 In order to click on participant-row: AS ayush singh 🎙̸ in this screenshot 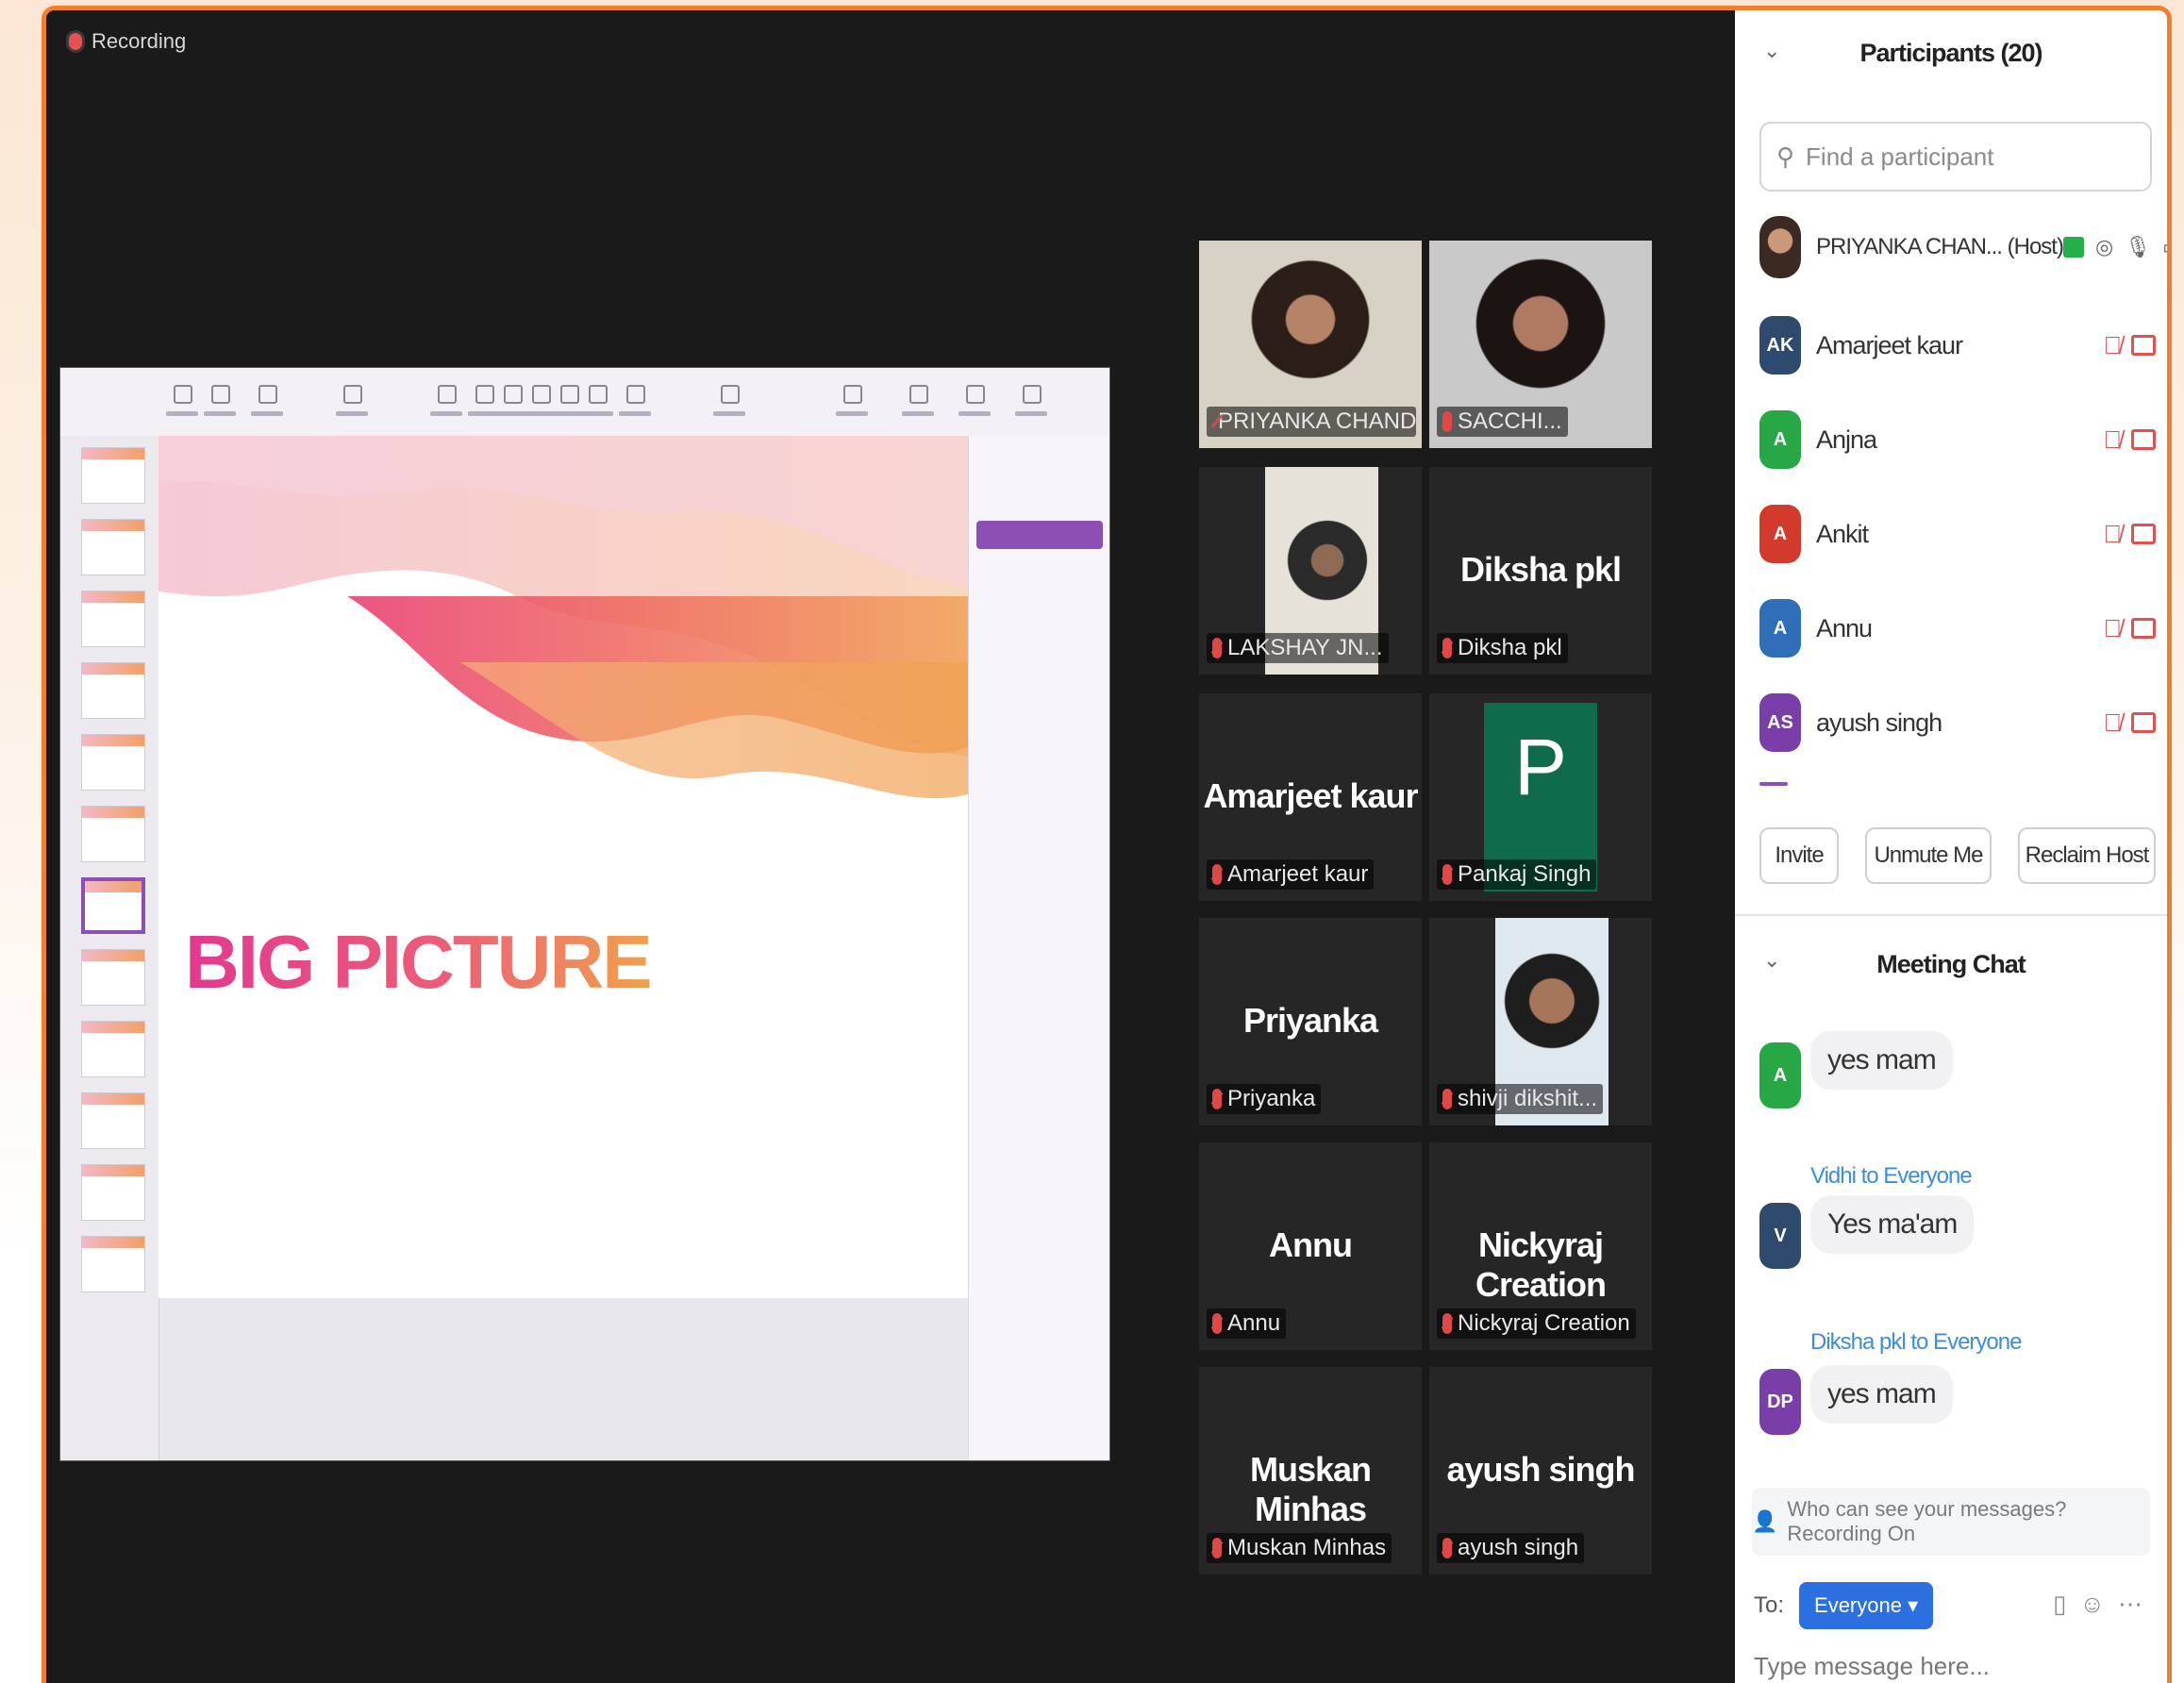, I will do `click(1957, 723)`.